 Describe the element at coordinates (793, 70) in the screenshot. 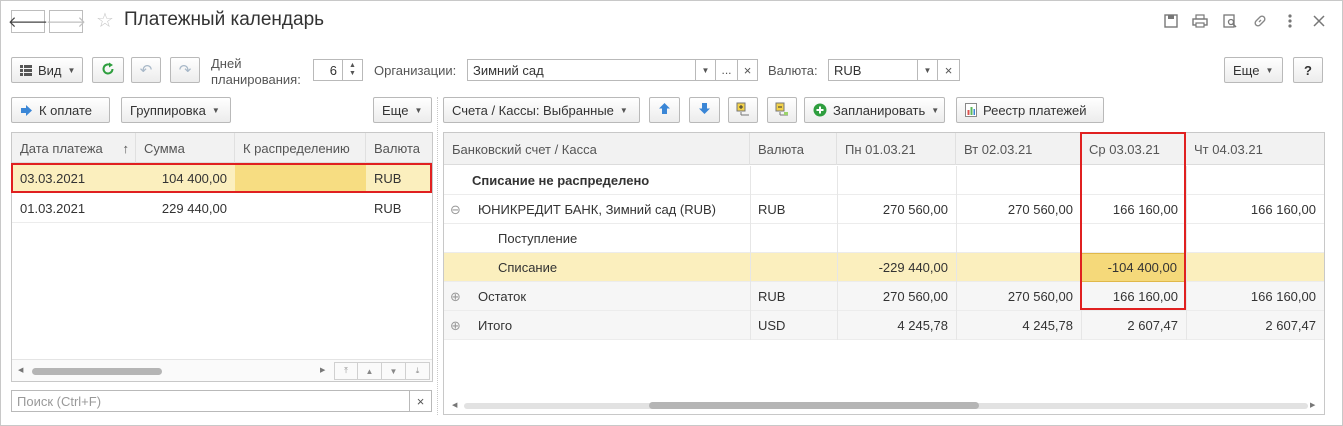

I see `currency-label: Валюта:` at that location.